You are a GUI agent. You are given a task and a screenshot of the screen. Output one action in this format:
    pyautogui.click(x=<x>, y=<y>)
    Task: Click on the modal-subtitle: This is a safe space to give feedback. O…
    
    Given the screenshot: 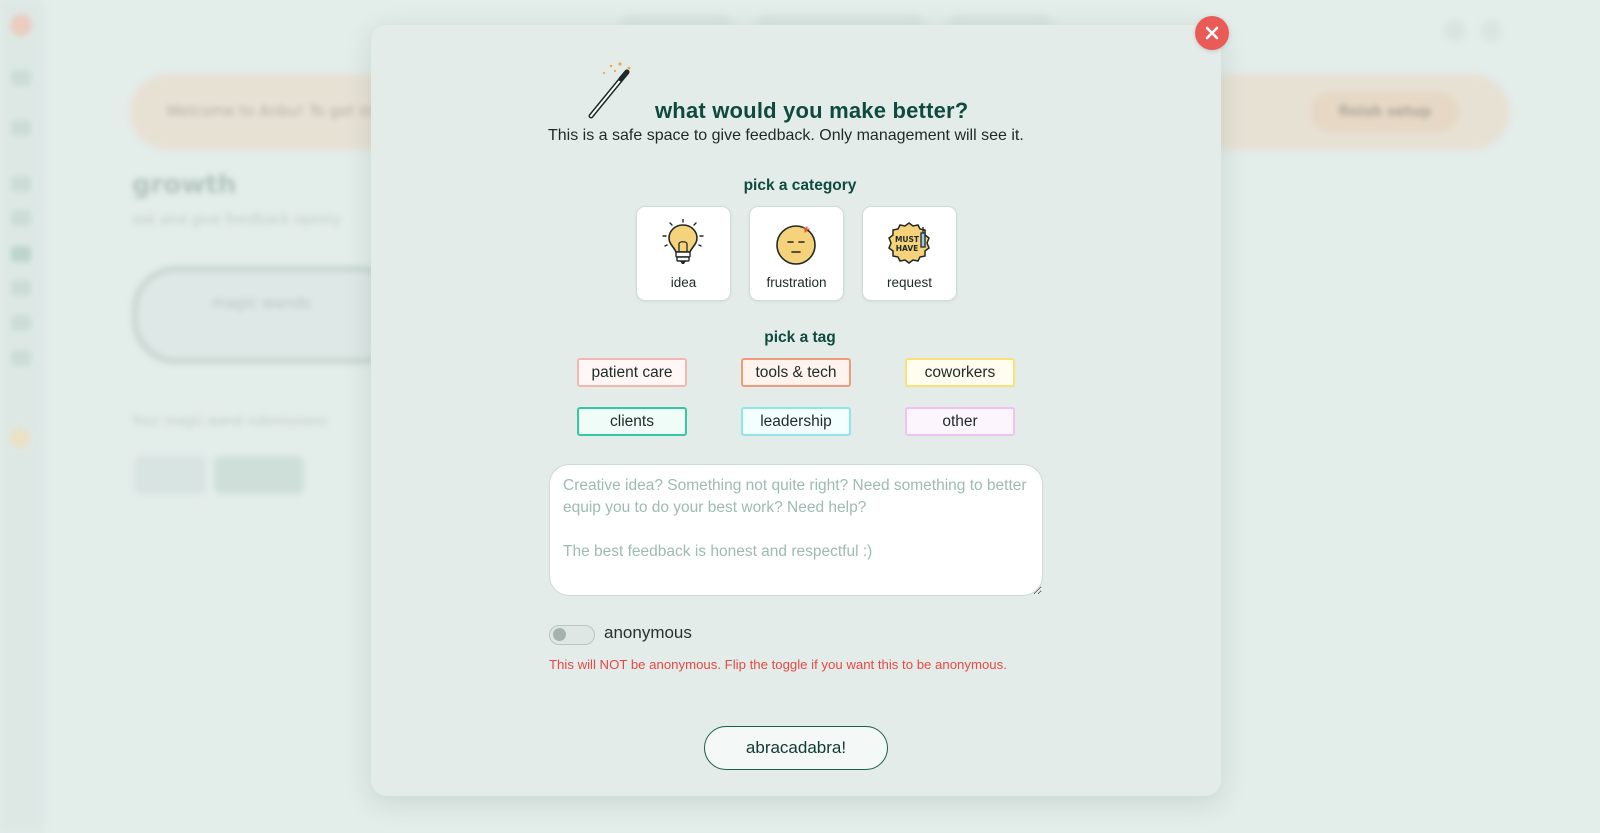 What is the action you would take?
    pyautogui.click(x=786, y=135)
    